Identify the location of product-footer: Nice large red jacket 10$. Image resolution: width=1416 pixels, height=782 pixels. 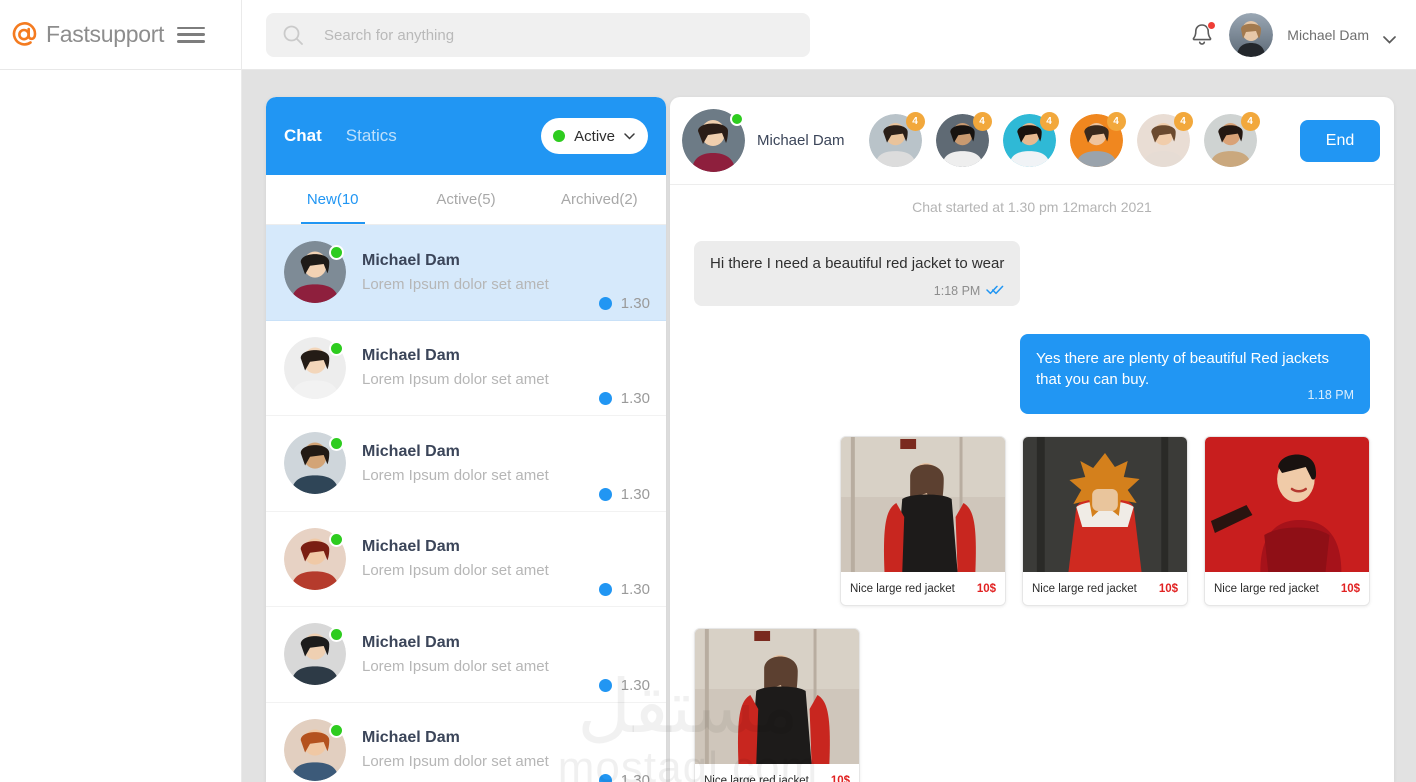
(777, 773).